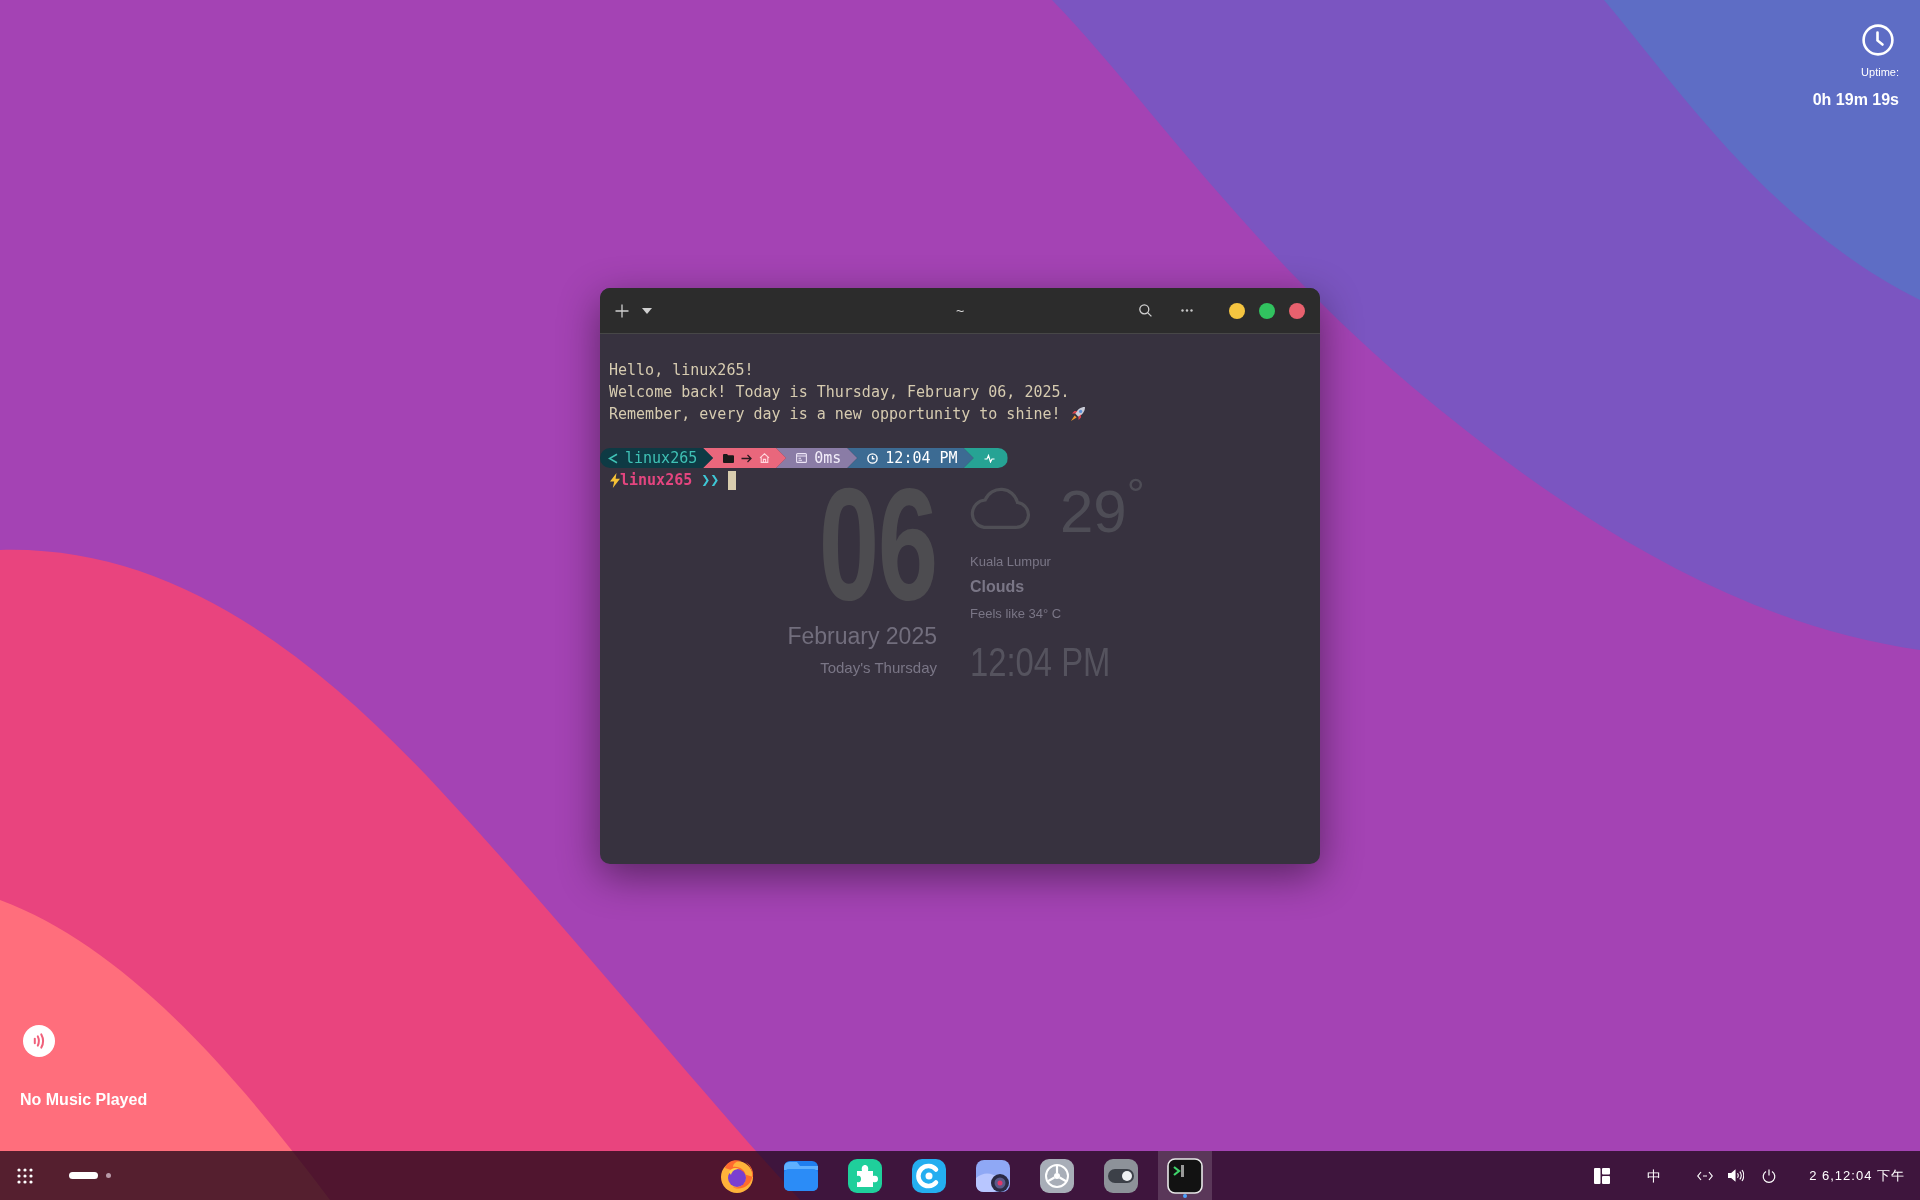 This screenshot has width=1920, height=1200. What do you see at coordinates (765, 458) in the screenshot?
I see `home-icon` at bounding box center [765, 458].